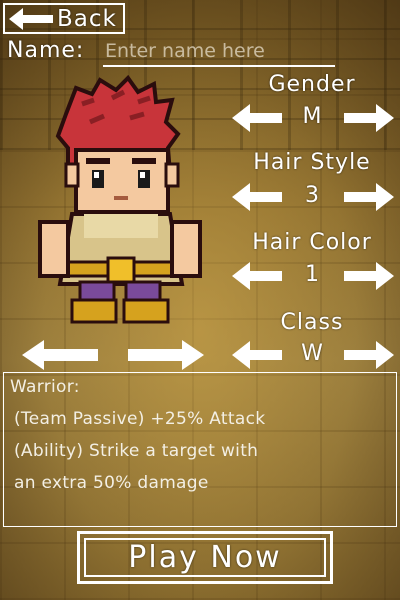  I want to click on hair-color-prev-arrow-icon, so click(257, 276).